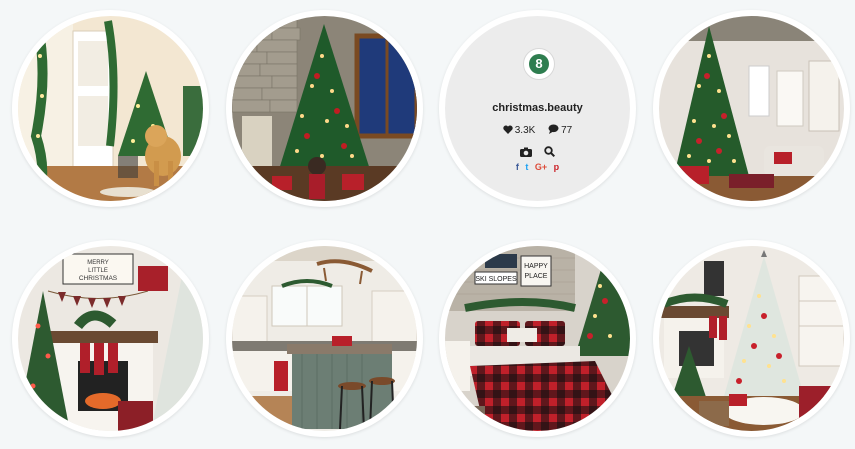  I want to click on search-icon, so click(550, 152).